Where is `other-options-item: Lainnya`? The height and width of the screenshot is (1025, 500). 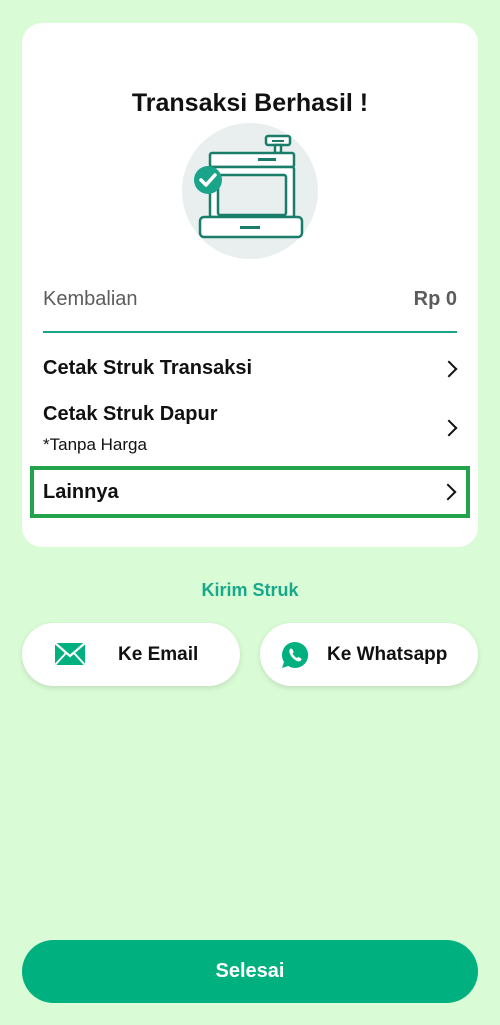
other-options-item: Lainnya is located at coordinates (250, 492).